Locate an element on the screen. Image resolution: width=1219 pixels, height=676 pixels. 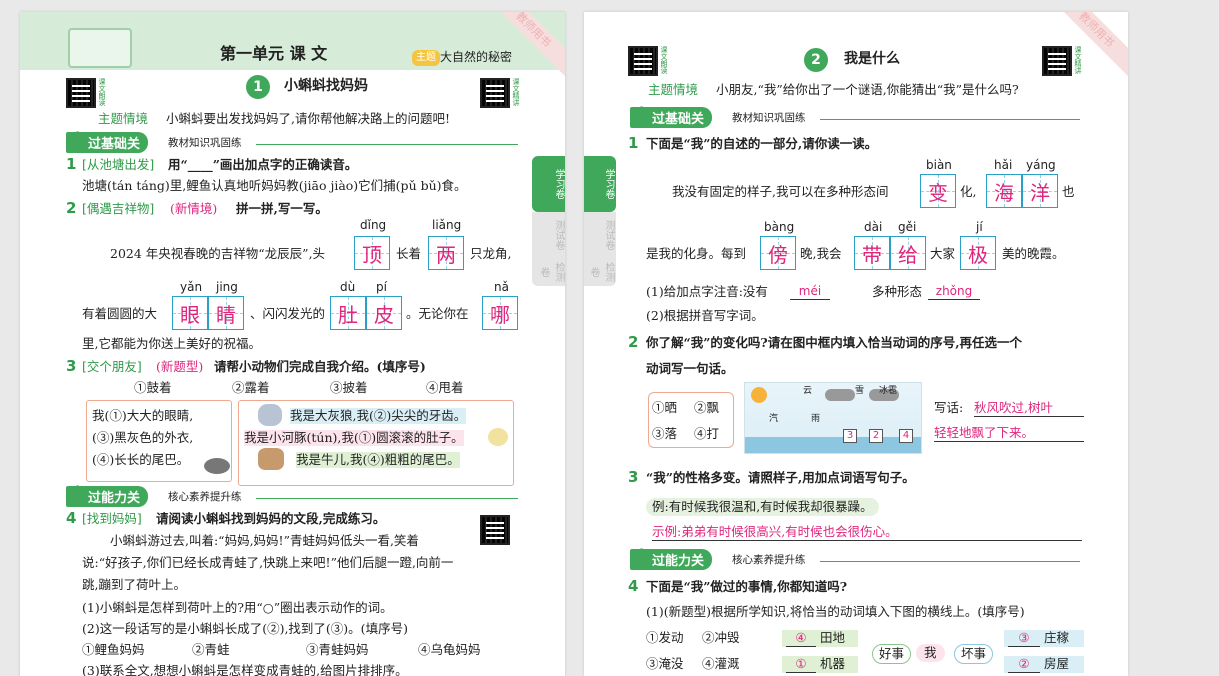
text-line: 大家 is located at coordinates (943, 253).